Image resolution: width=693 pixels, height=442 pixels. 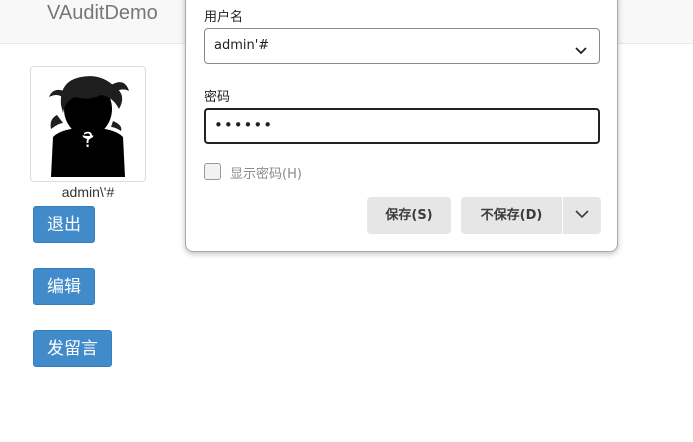 What do you see at coordinates (88, 192) in the screenshot?
I see `username-label: admin\'#` at bounding box center [88, 192].